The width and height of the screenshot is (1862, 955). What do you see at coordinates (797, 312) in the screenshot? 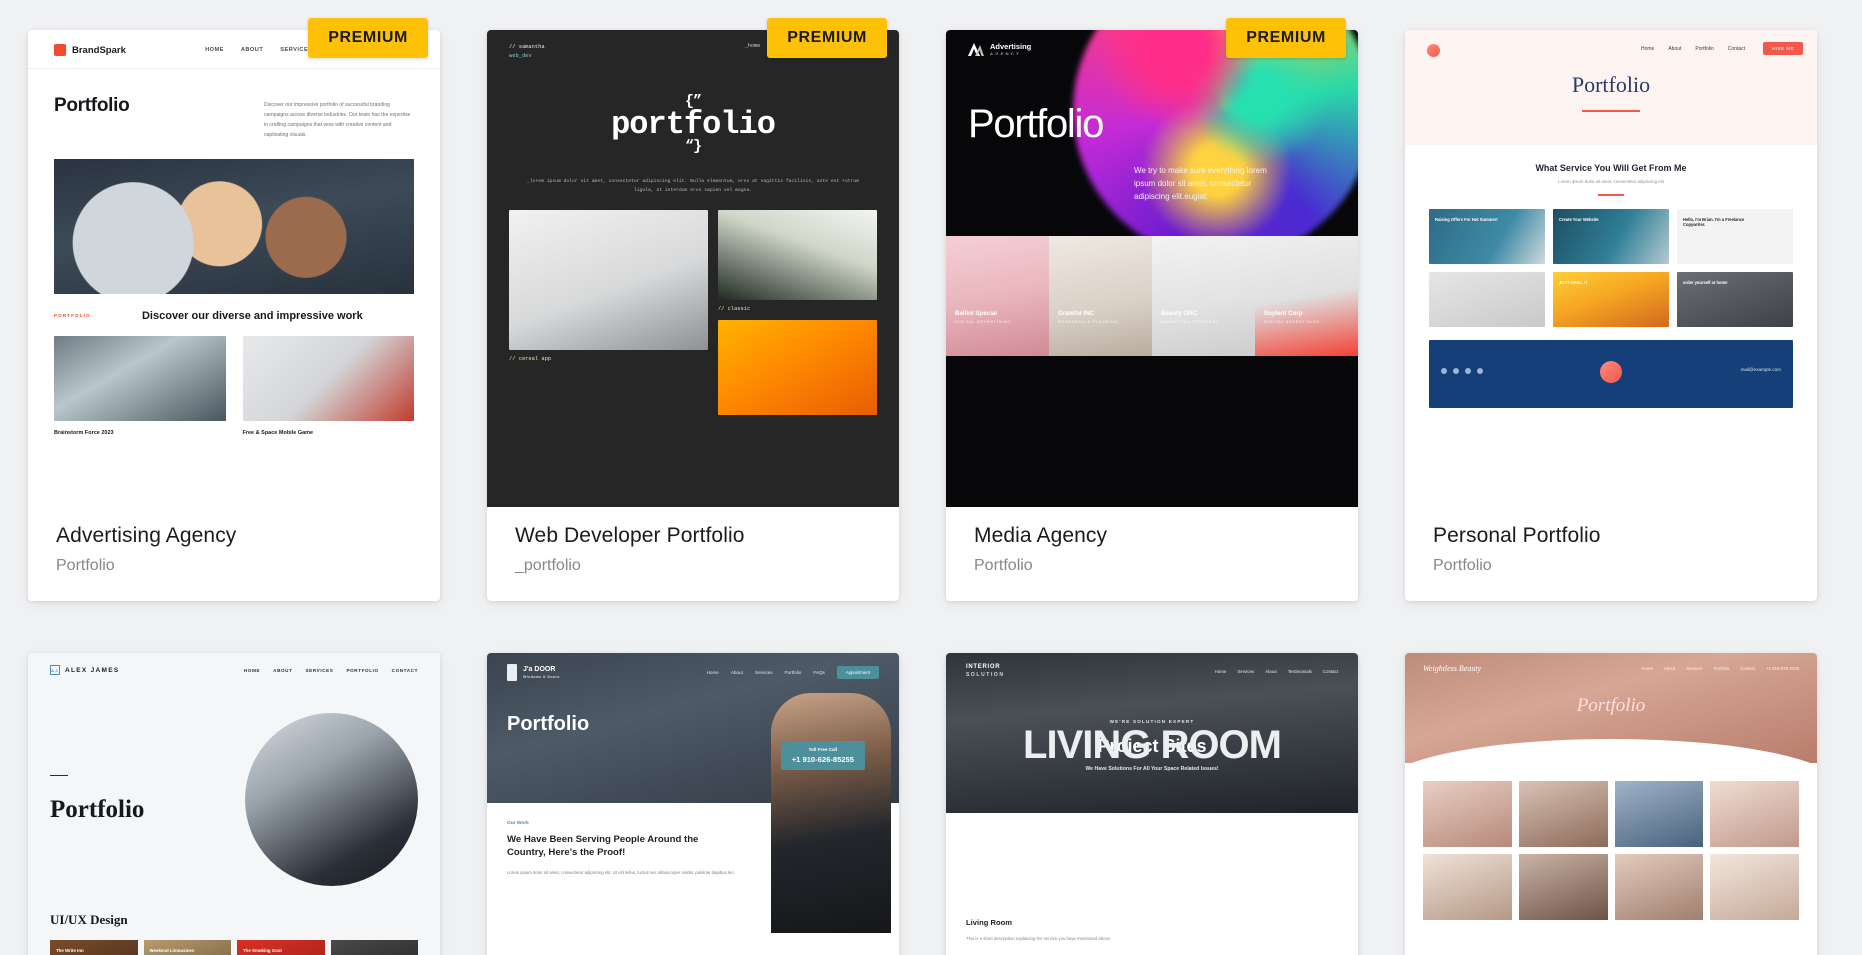
I see `preview-work-item: // classic` at bounding box center [797, 312].